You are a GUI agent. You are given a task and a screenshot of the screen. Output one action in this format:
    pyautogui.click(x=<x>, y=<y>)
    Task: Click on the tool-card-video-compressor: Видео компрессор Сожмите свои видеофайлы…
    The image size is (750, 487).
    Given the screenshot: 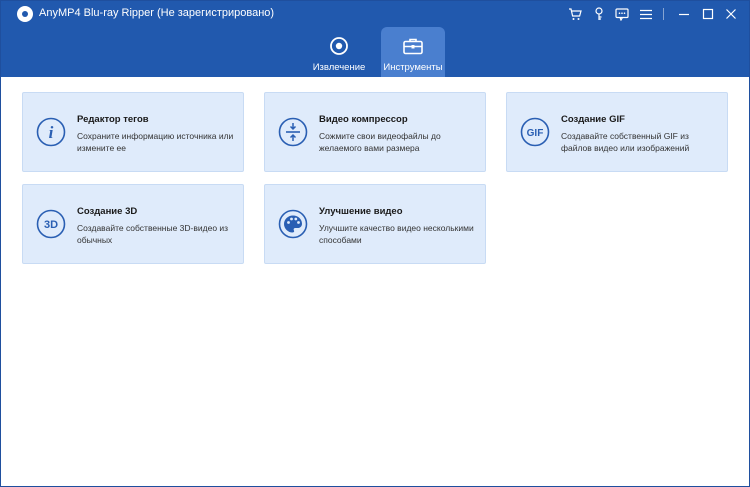 What is the action you would take?
    pyautogui.click(x=375, y=132)
    